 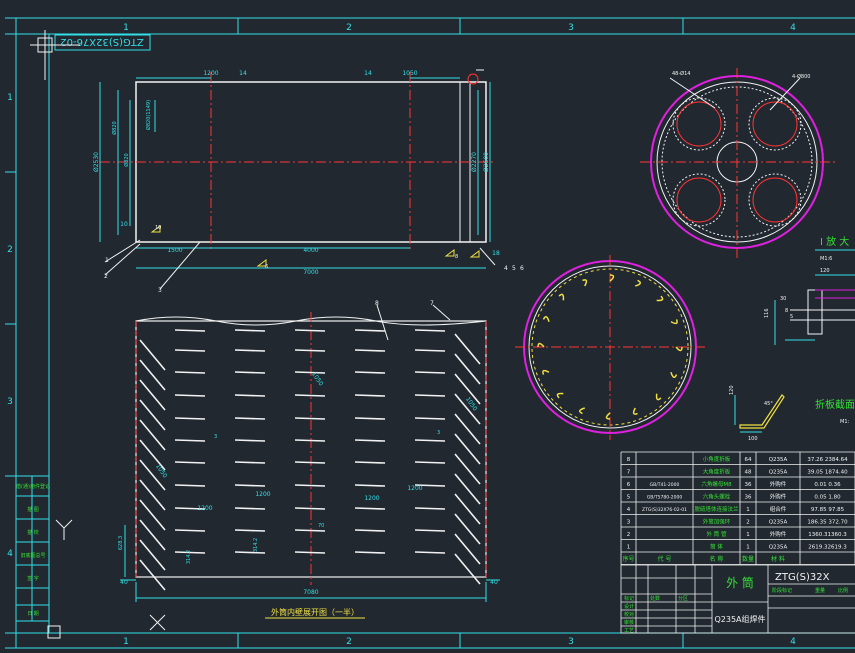 I want to click on hole-diameter-label: 4-Ø800, so click(x=801, y=76).